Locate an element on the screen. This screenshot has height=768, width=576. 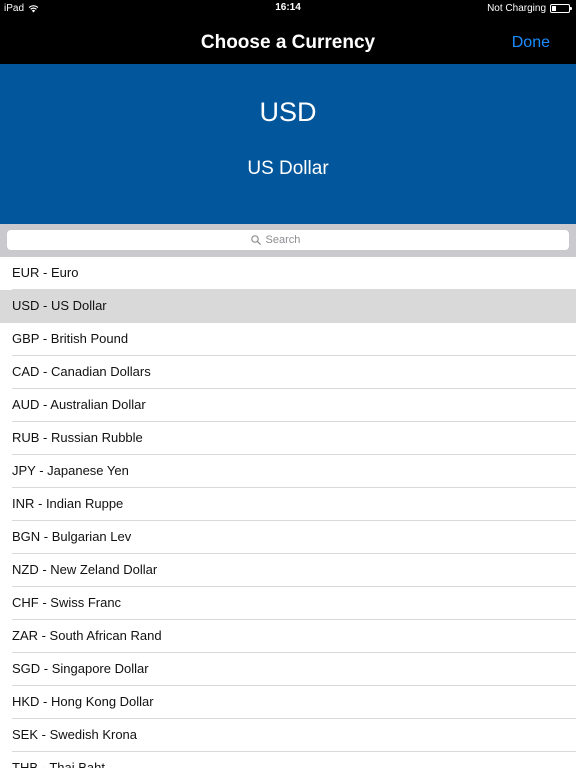
search-field is located at coordinates (288, 240).